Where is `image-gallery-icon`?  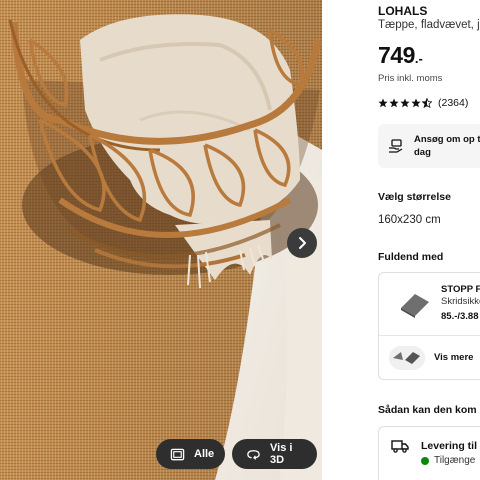 image-gallery-icon is located at coordinates (177, 454).